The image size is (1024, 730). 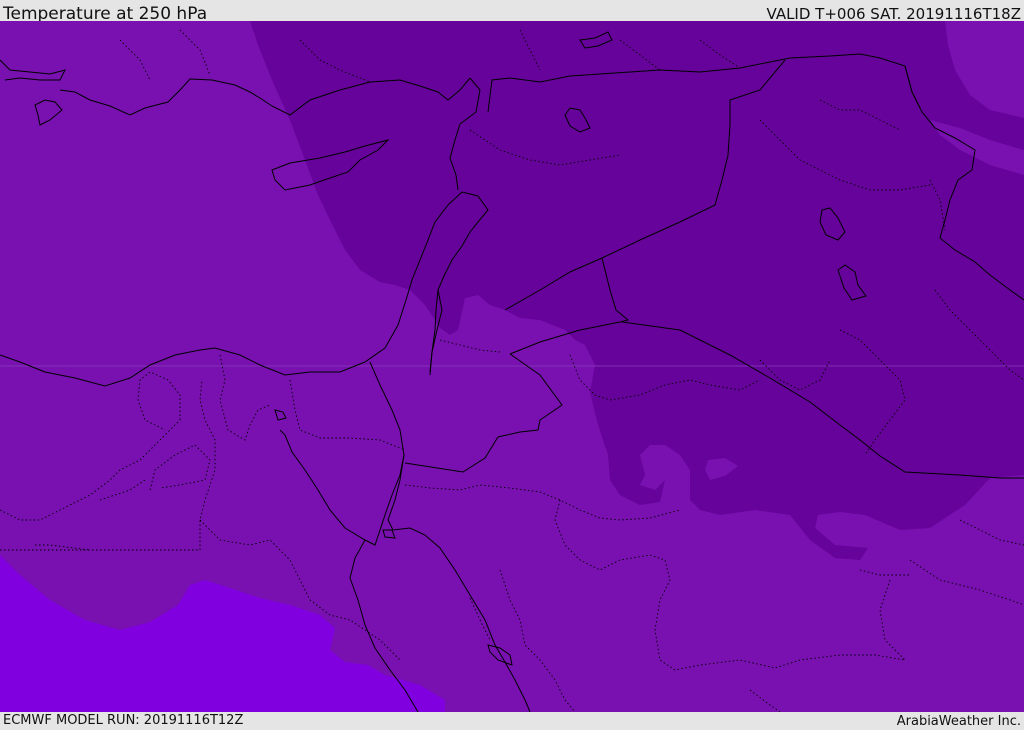 What do you see at coordinates (958, 721) in the screenshot?
I see `credit-text: ArabiaWeather Inc.` at bounding box center [958, 721].